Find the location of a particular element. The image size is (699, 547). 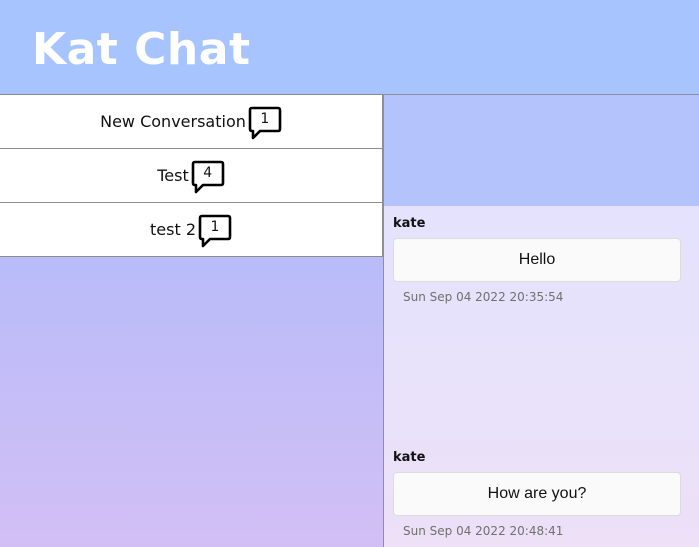

message-timestamp: Sun Sep 04 2022 20:48:41 is located at coordinates (483, 531).